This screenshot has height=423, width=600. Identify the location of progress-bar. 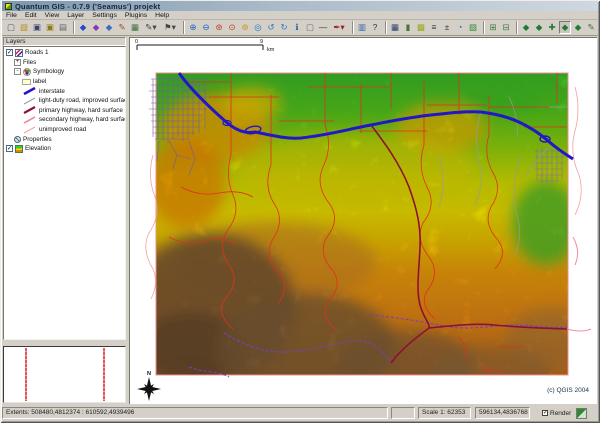
(403, 413).